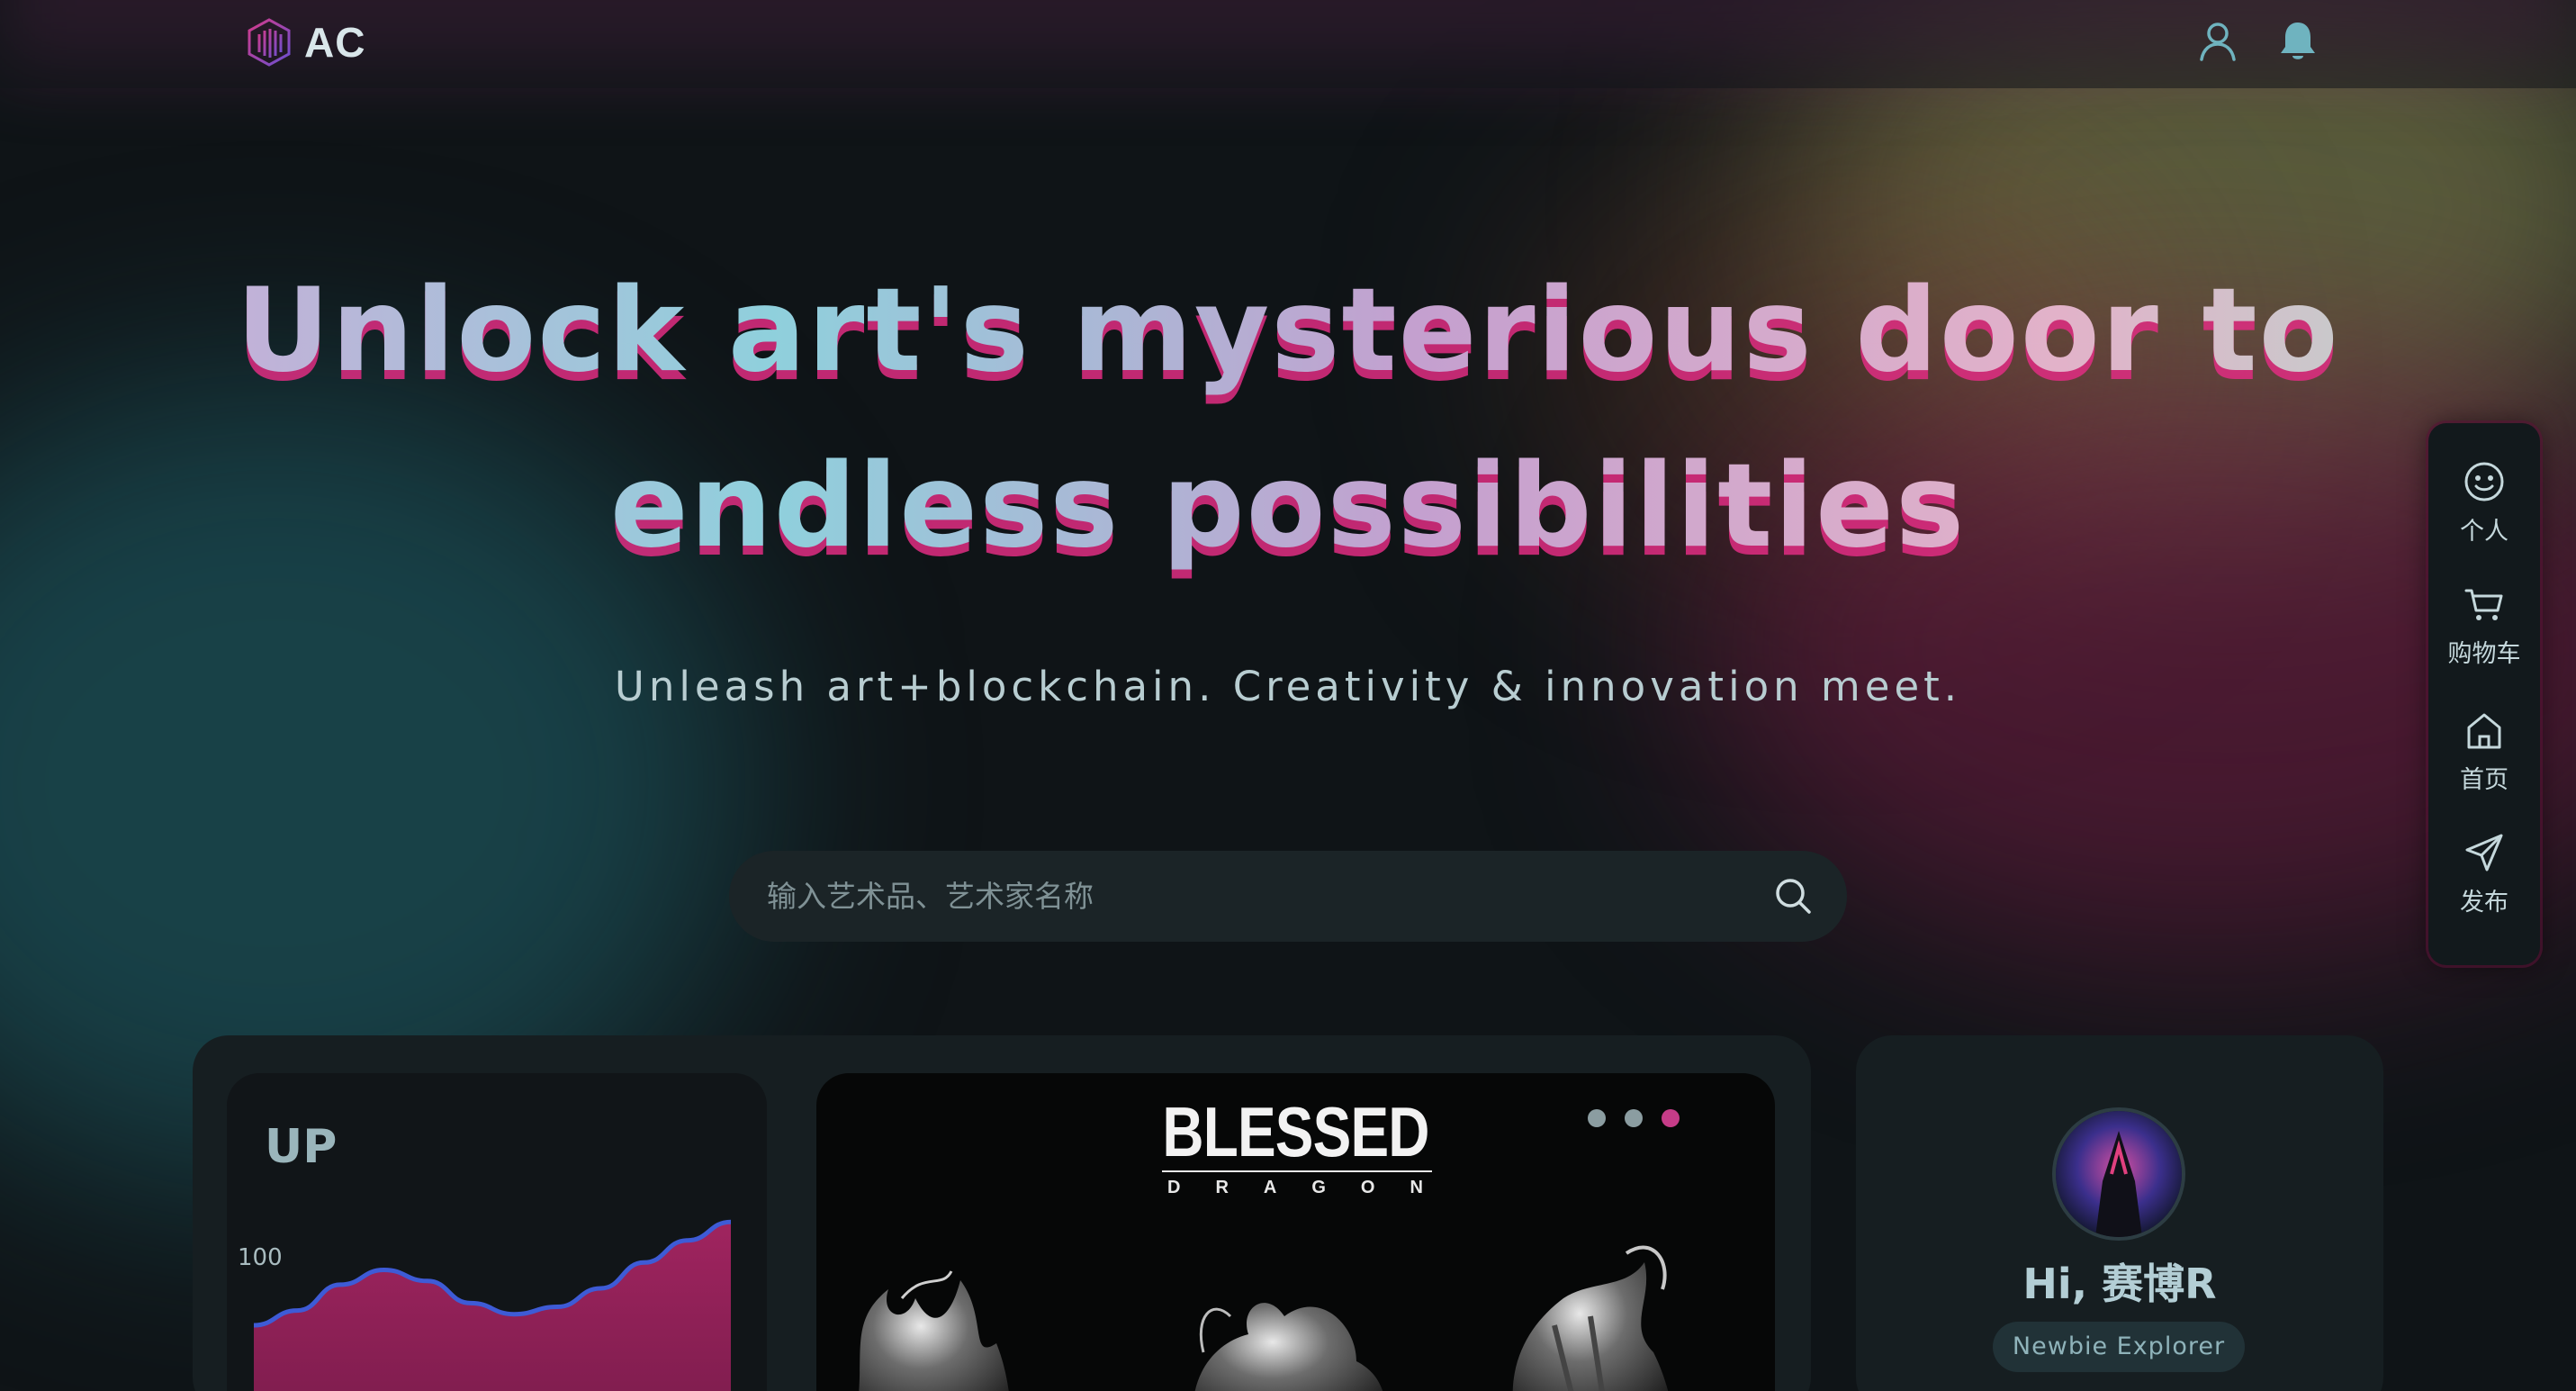 Image resolution: width=2576 pixels, height=1391 pixels. Describe the element at coordinates (2217, 41) in the screenshot. I see `user-icon` at that location.